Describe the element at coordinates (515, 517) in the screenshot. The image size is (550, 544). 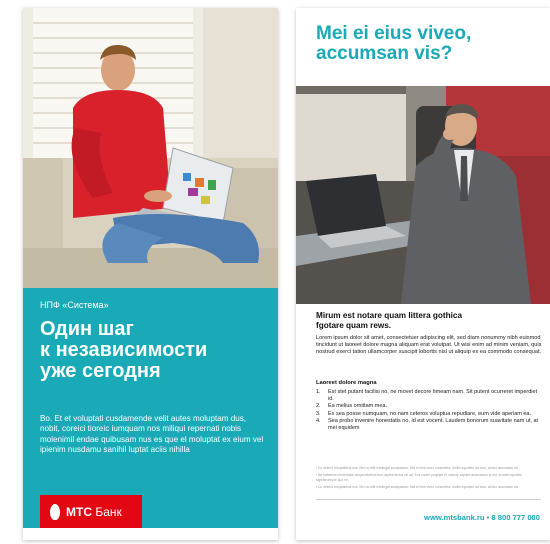
I see `phone-number: 8 800 777 000` at that location.